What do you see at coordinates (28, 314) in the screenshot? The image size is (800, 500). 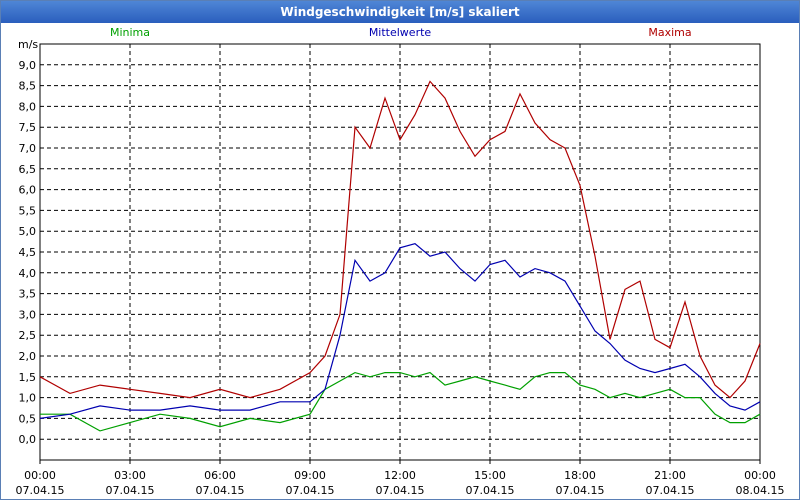 I see `y-tick-label: 3,0` at bounding box center [28, 314].